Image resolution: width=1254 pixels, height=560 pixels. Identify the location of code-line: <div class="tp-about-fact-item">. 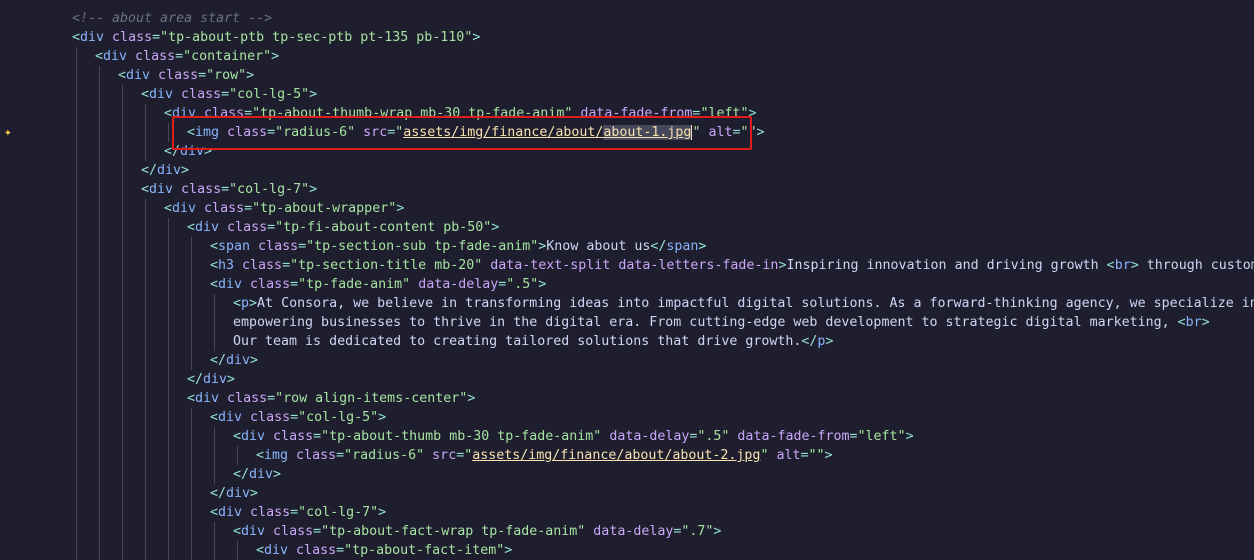
(384, 550).